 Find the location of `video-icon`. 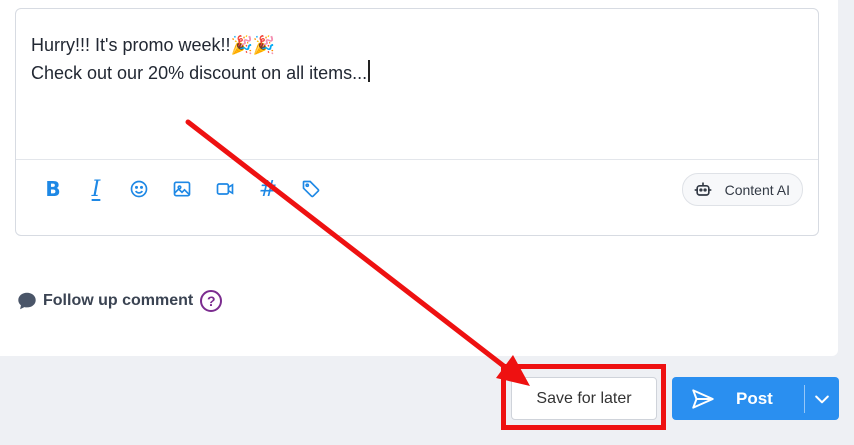

video-icon is located at coordinates (225, 189).